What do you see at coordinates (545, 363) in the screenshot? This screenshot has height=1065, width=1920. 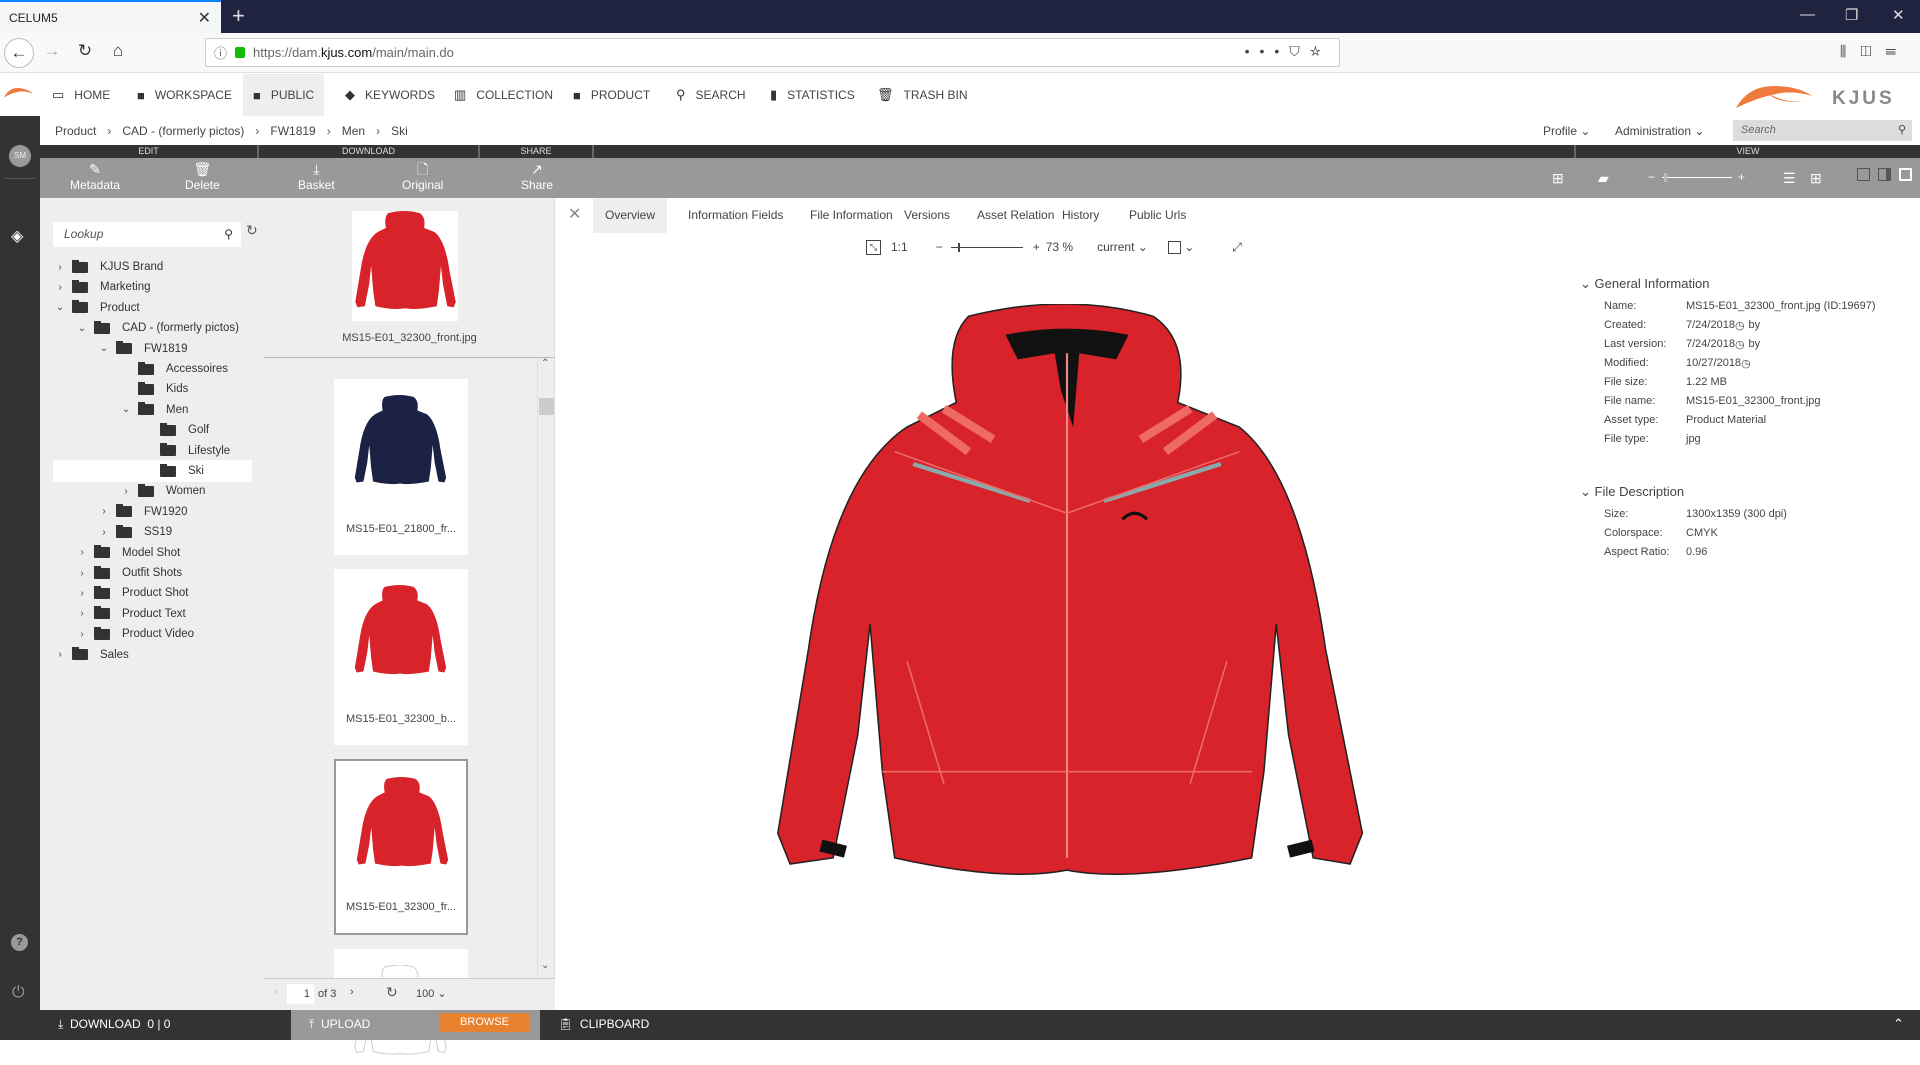 I see `scroll-up-icon: ⌃` at bounding box center [545, 363].